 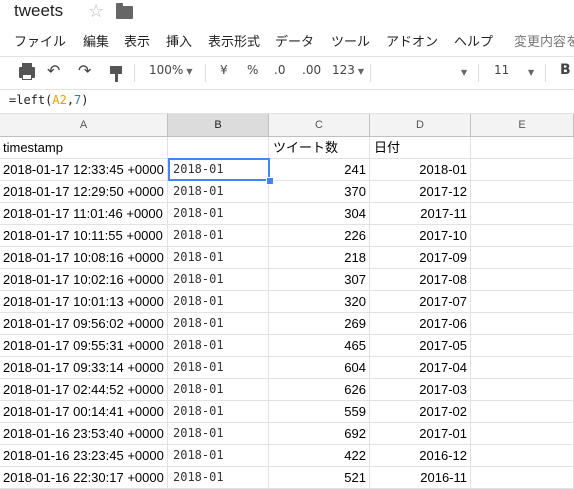 What do you see at coordinates (38, 11) in the screenshot?
I see `document-title: tweets` at bounding box center [38, 11].